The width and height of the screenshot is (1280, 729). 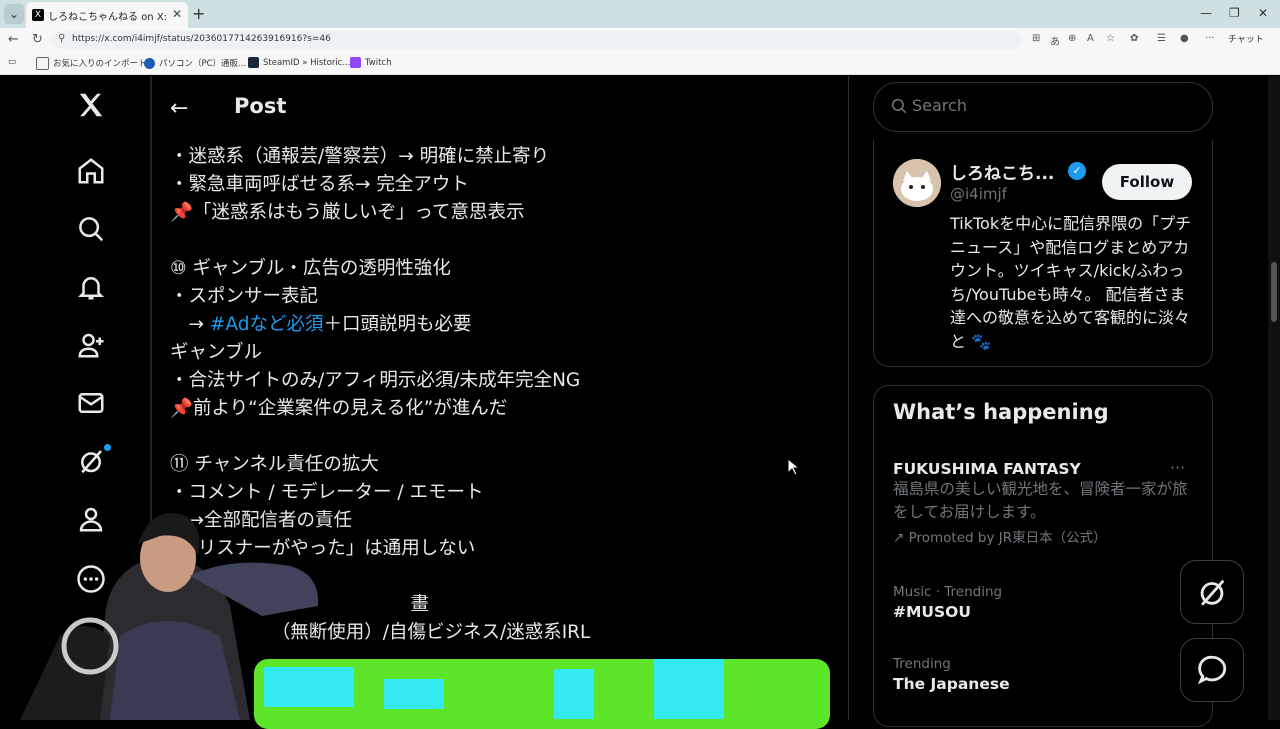 What do you see at coordinates (1036, 38) in the screenshot?
I see `app-available-icon: ⊞` at bounding box center [1036, 38].